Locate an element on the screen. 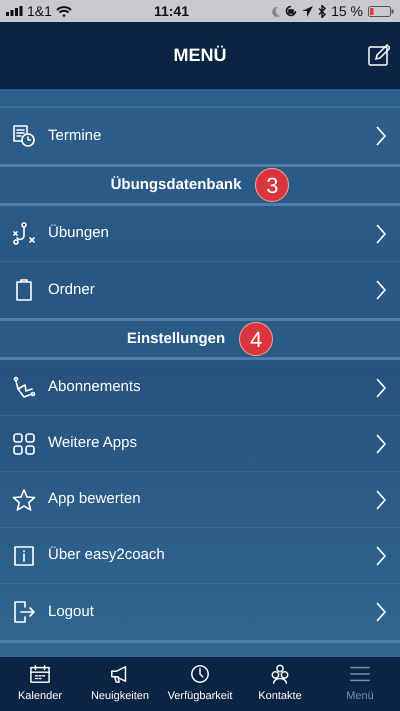  tab-bar-item: Kontakte is located at coordinates (280, 684).